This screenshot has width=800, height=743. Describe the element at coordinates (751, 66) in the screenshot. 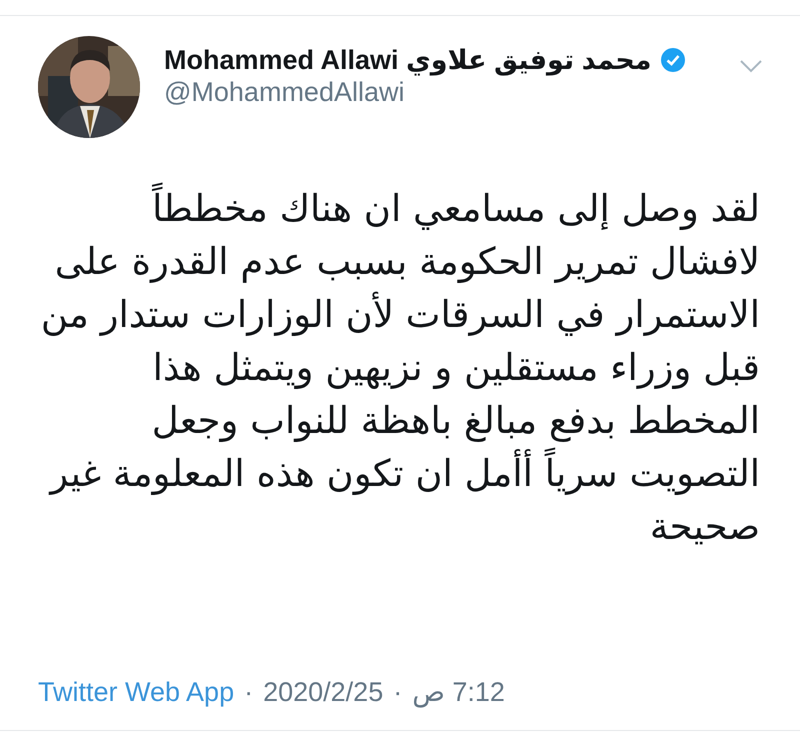

I see `chevron-down-icon` at that location.